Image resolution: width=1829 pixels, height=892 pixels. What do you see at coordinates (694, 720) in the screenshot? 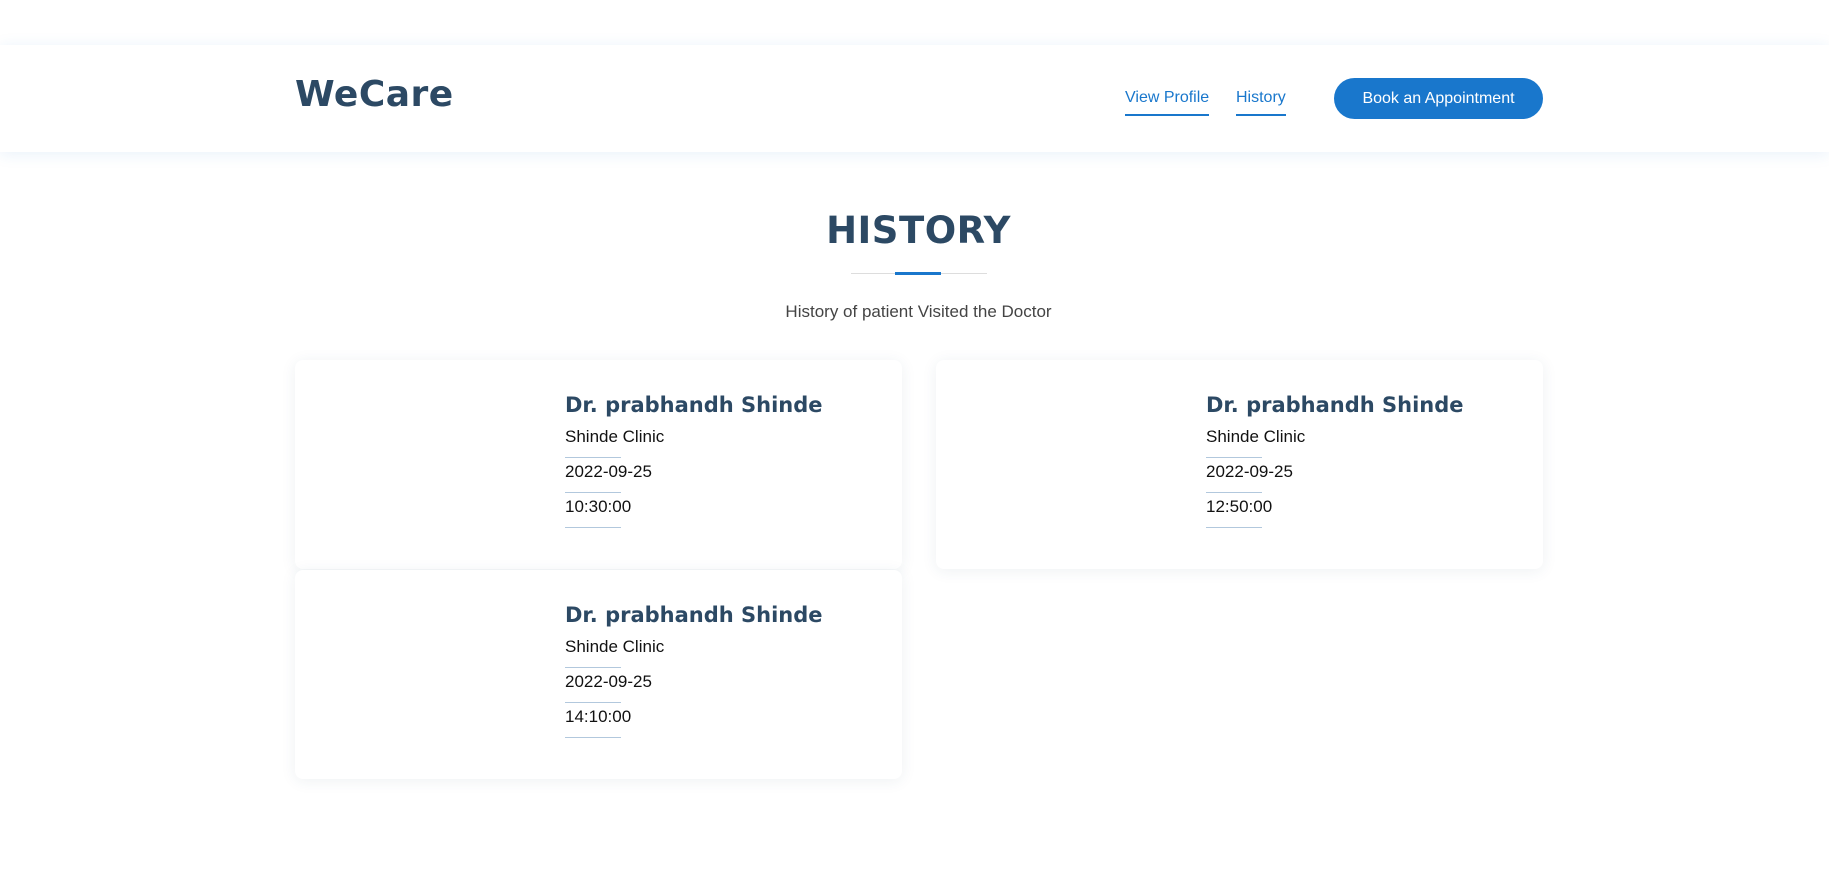
I see `visit-time: 14:10:00` at bounding box center [694, 720].